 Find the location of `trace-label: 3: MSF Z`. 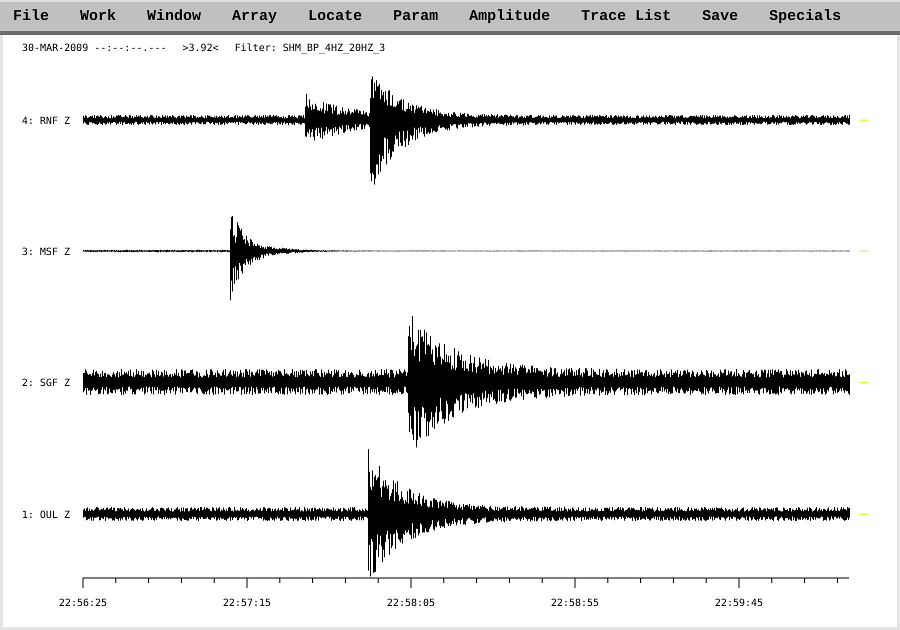

trace-label: 3: MSF Z is located at coordinates (46, 252).